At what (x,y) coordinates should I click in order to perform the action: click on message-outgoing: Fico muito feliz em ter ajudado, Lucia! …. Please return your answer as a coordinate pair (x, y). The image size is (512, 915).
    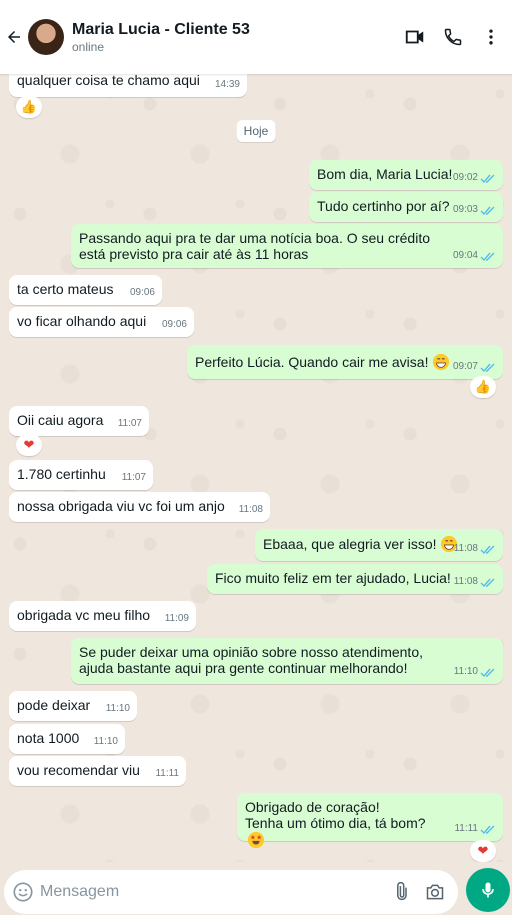
    Looking at the image, I should click on (355, 579).